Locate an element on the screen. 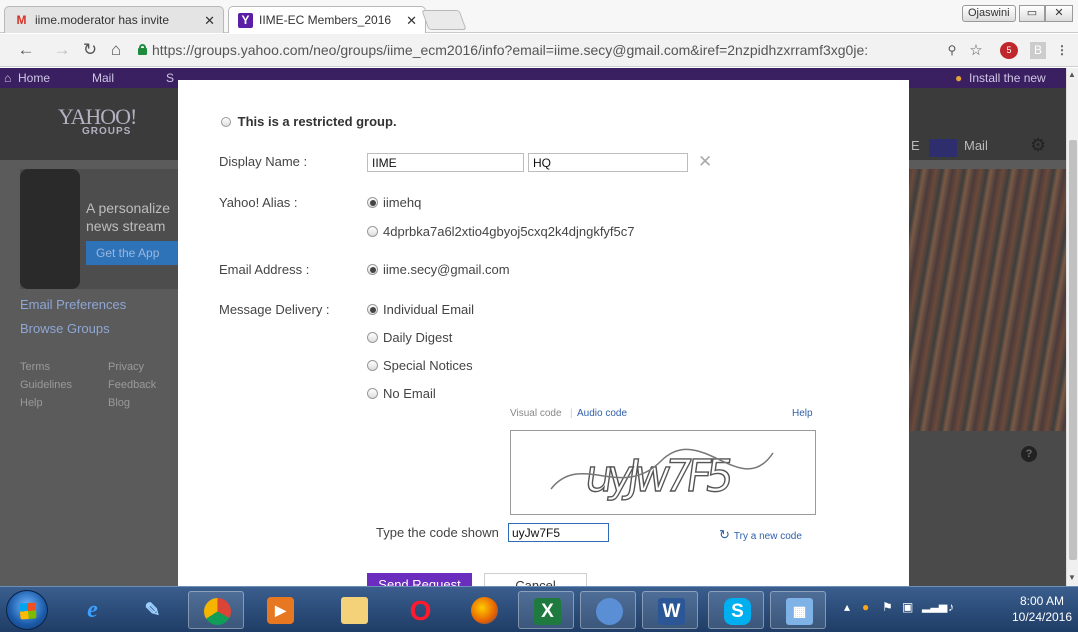 Image resolution: width=1078 pixels, height=632 pixels. taskbar-opera: O is located at coordinates (420, 610).